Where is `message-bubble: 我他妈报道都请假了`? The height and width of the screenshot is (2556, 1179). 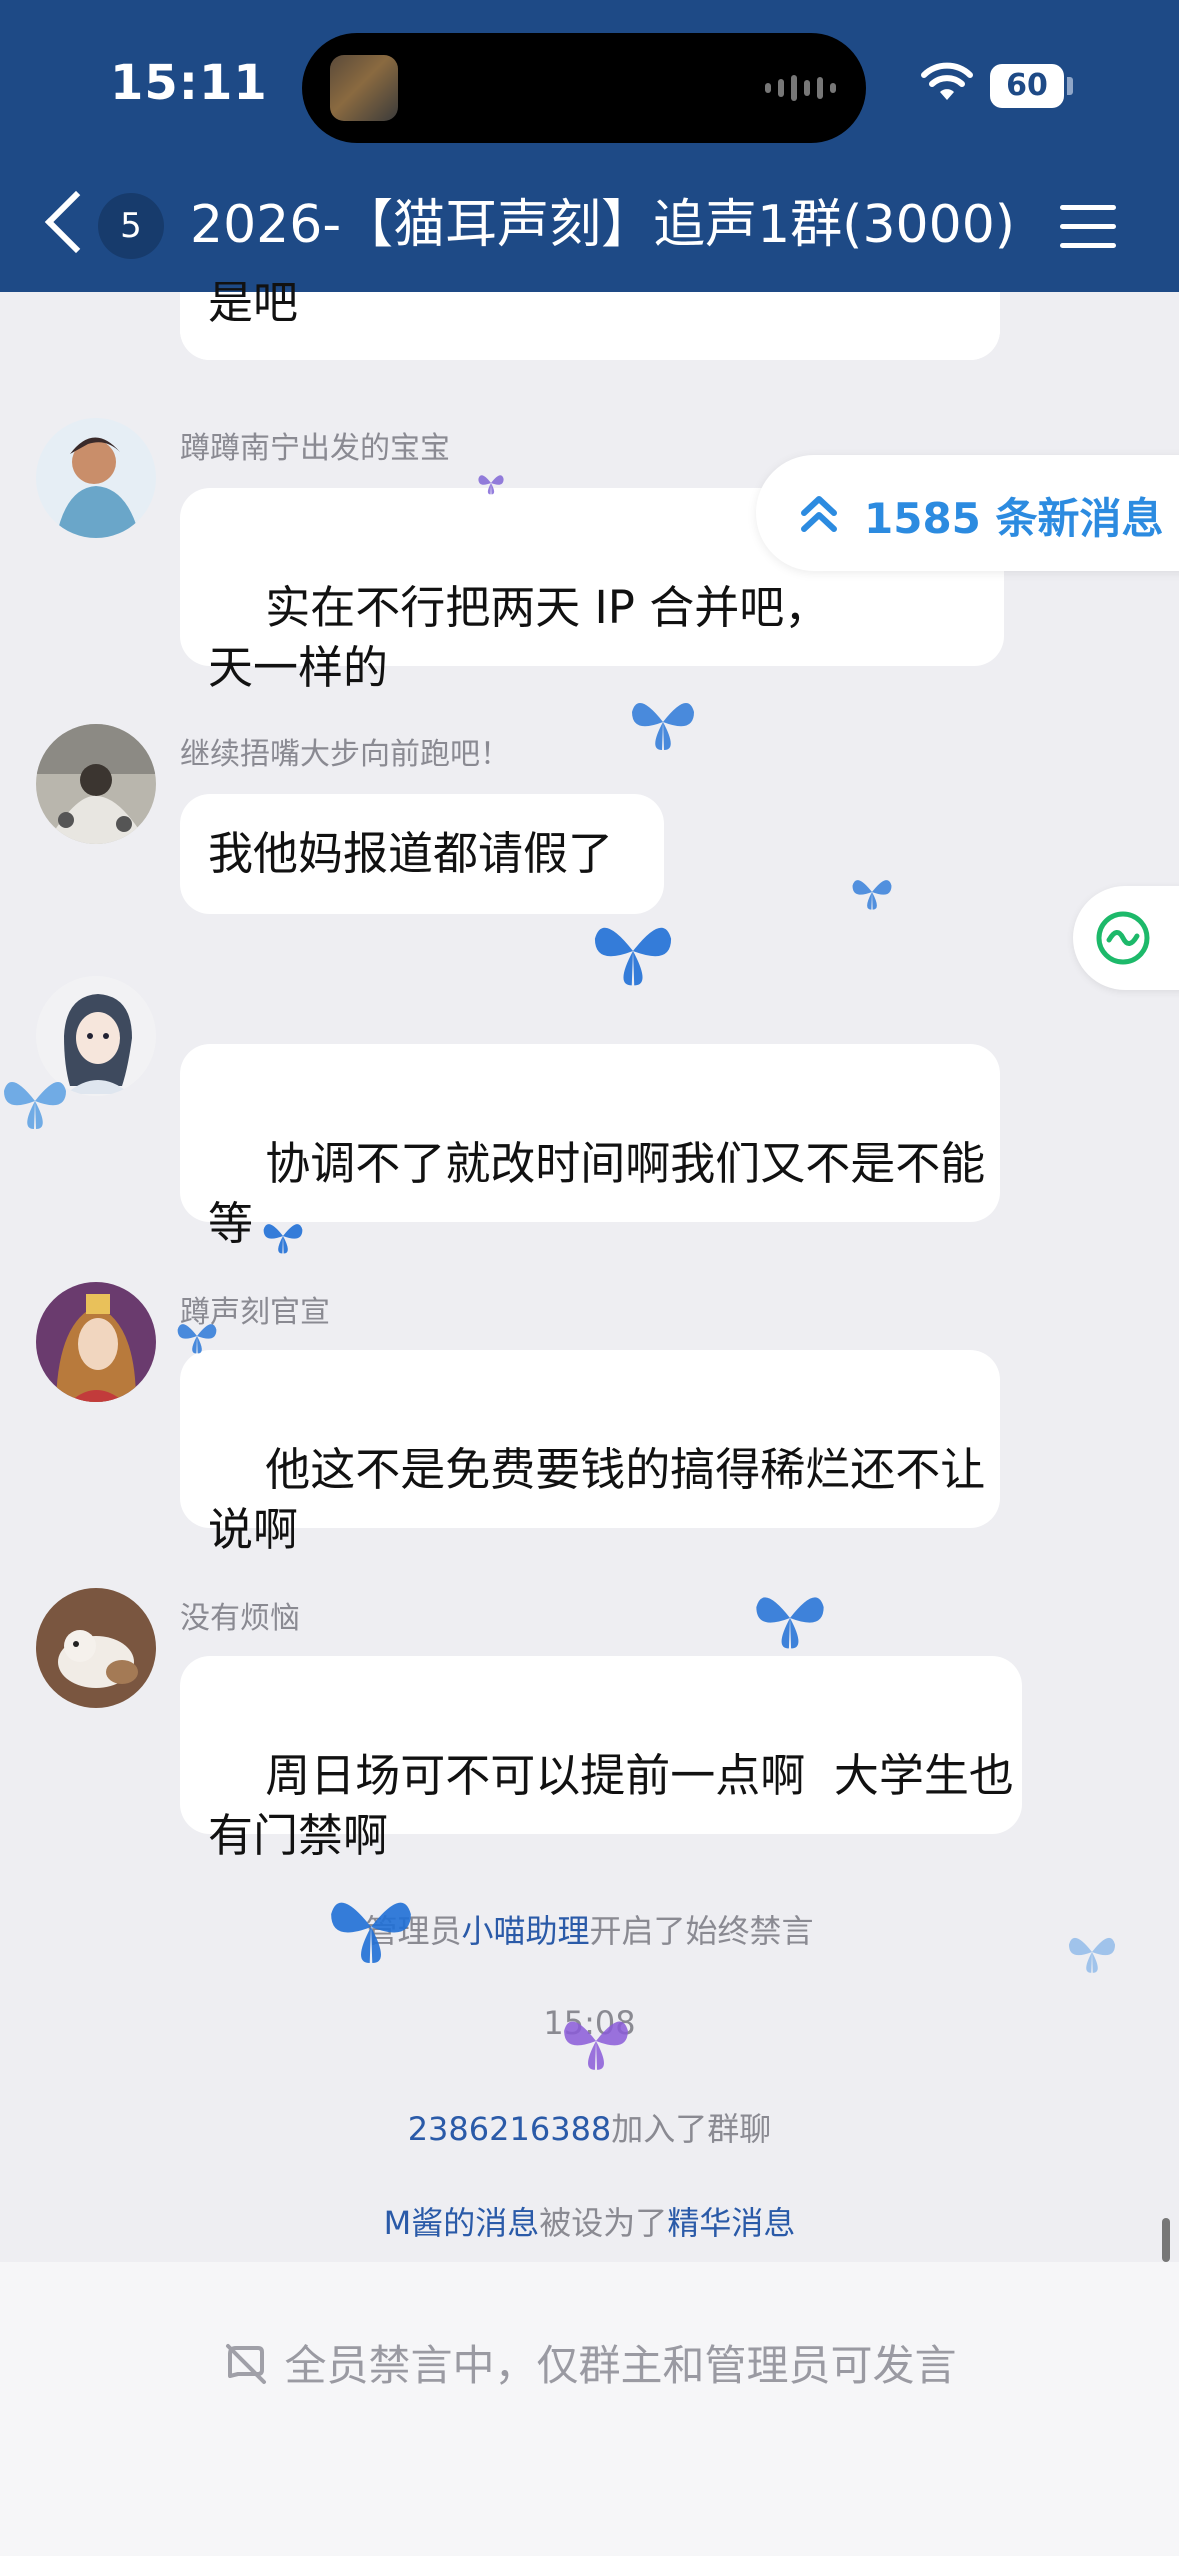
message-bubble: 我他妈报道都请假了 is located at coordinates (422, 854).